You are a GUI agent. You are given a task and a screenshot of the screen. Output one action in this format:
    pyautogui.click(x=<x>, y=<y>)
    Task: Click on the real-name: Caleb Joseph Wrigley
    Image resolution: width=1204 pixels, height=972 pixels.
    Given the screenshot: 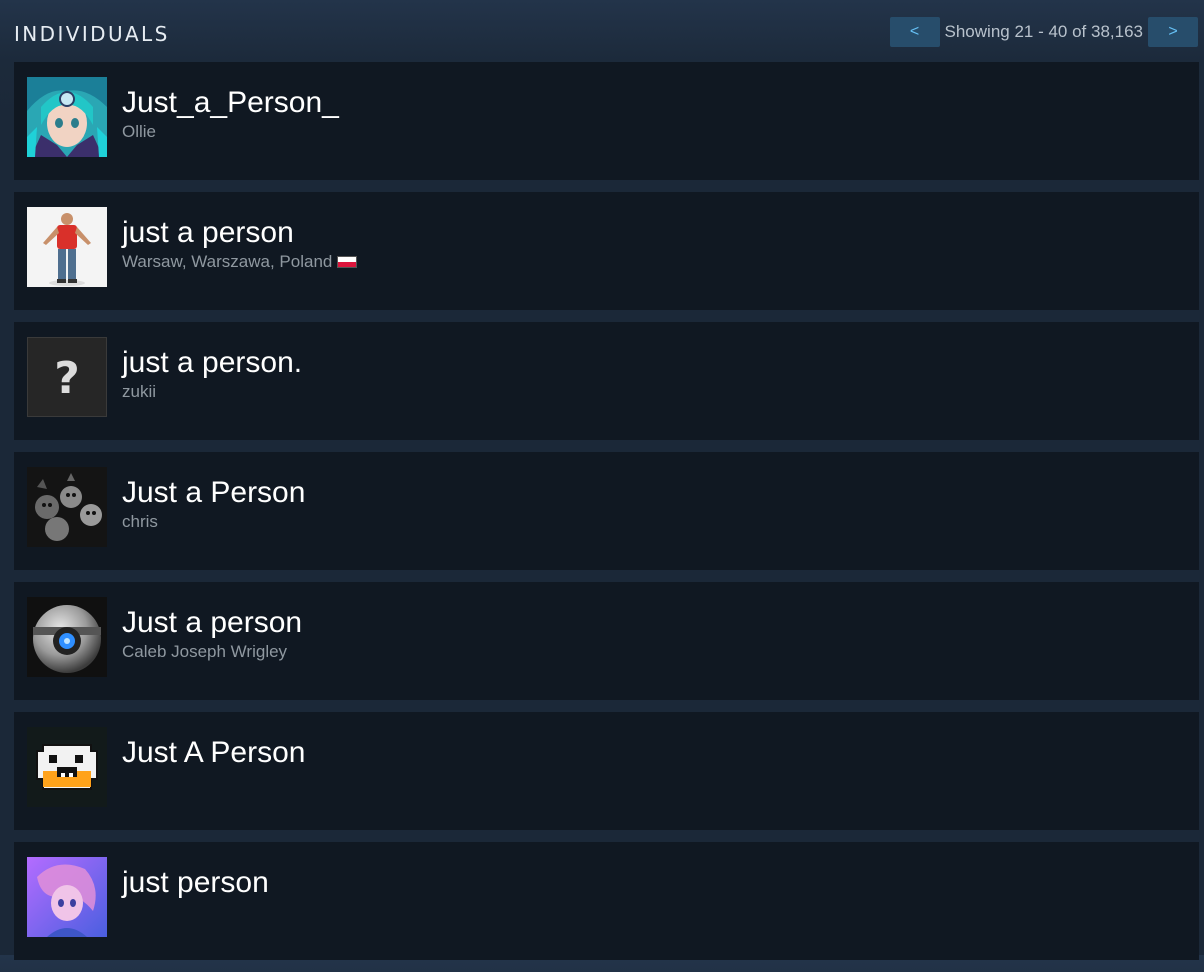 What is the action you would take?
    pyautogui.click(x=204, y=652)
    